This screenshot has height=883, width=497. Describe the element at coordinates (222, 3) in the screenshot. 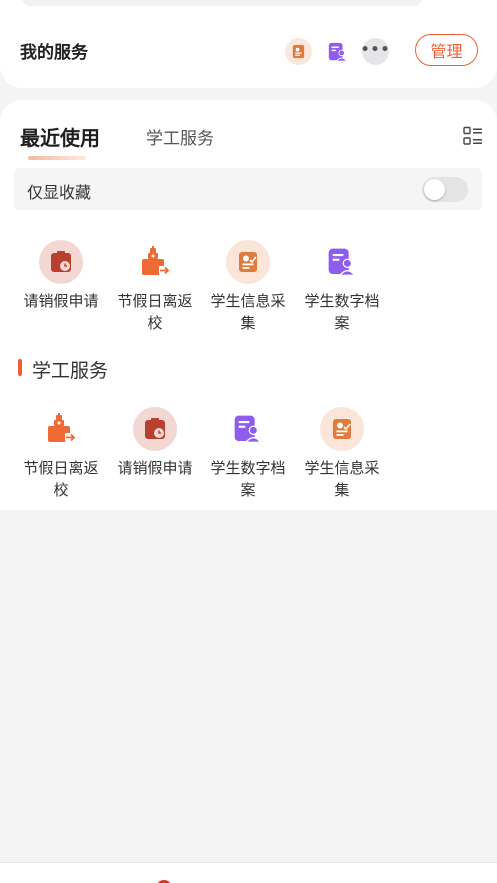

I see `search-bar` at that location.